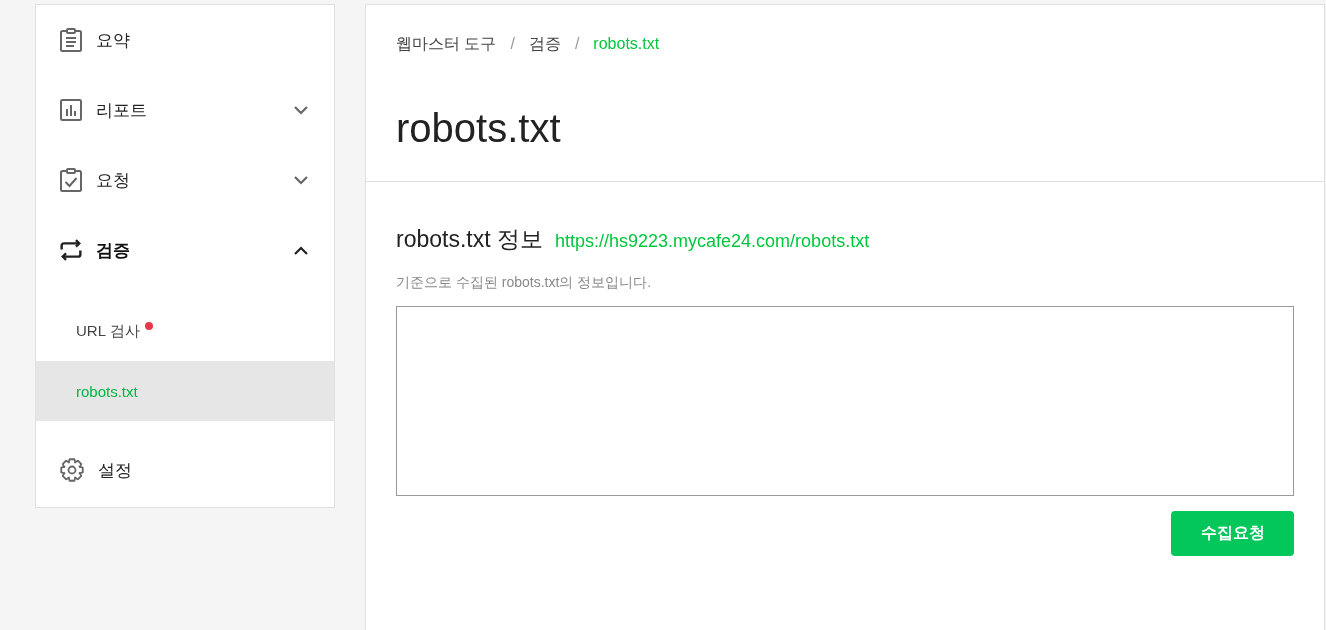 The height and width of the screenshot is (630, 1326). What do you see at coordinates (185, 180) in the screenshot?
I see `nav-item: 요청` at bounding box center [185, 180].